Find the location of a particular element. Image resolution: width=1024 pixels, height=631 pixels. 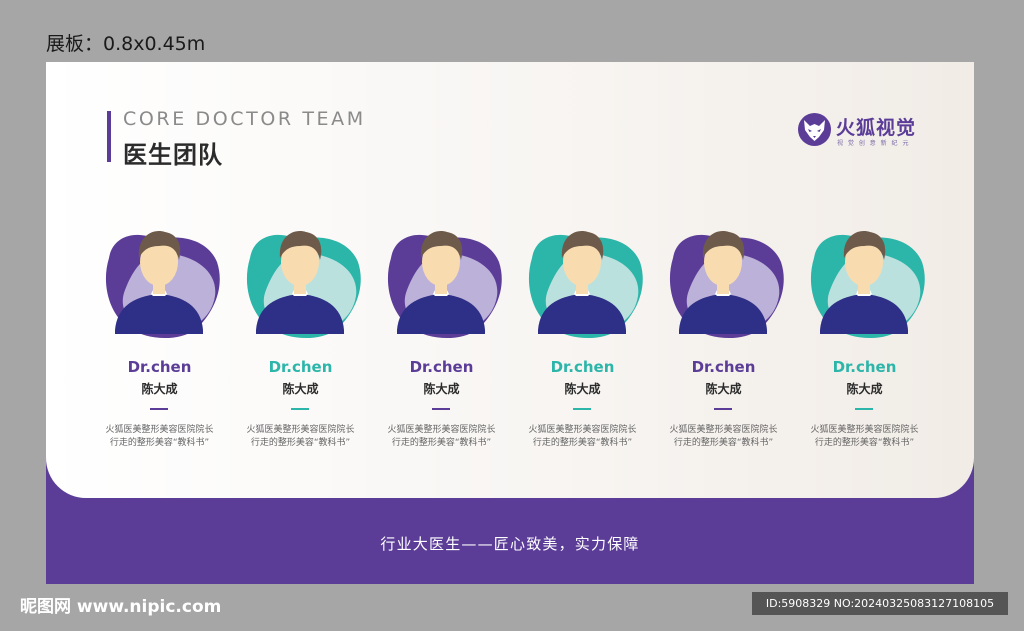

footer-slogan: 行业大医生——匠心致美，实力保障 is located at coordinates (510, 544).